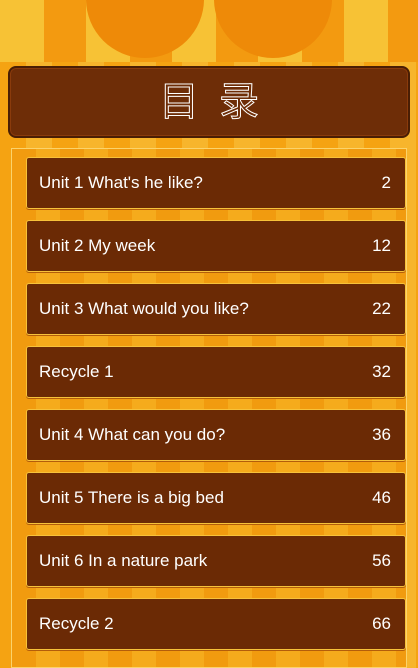  I want to click on toc-item-page: 12, so click(381, 245).